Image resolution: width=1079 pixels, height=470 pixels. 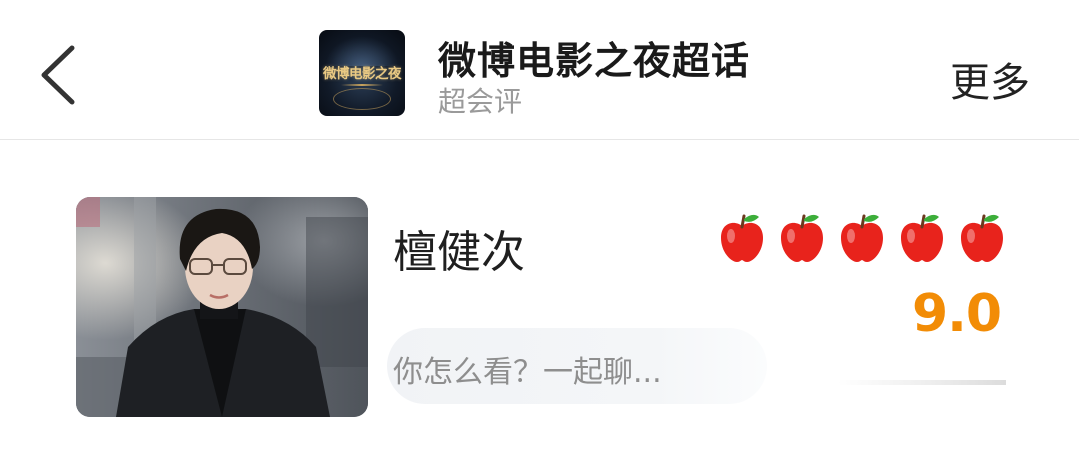 I want to click on score-divider, so click(x=922, y=382).